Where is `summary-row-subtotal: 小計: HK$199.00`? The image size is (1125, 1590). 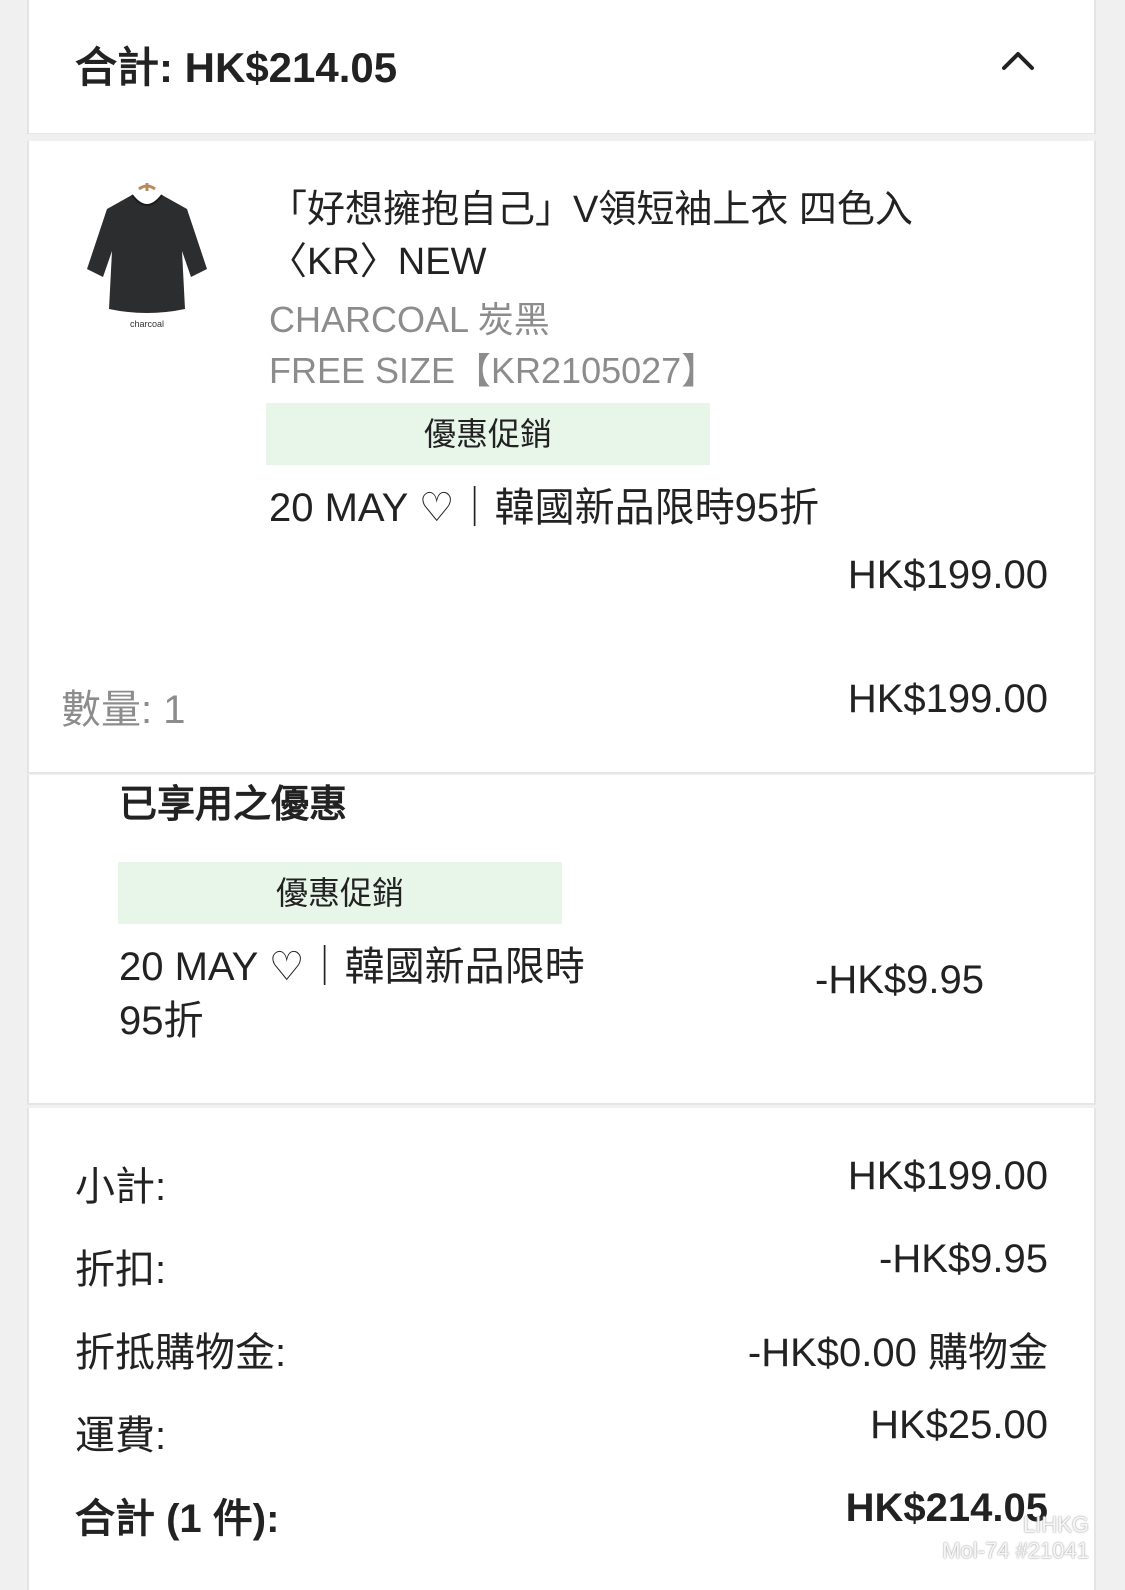 summary-row-subtotal: 小計: HK$199.00 is located at coordinates (561, 1184).